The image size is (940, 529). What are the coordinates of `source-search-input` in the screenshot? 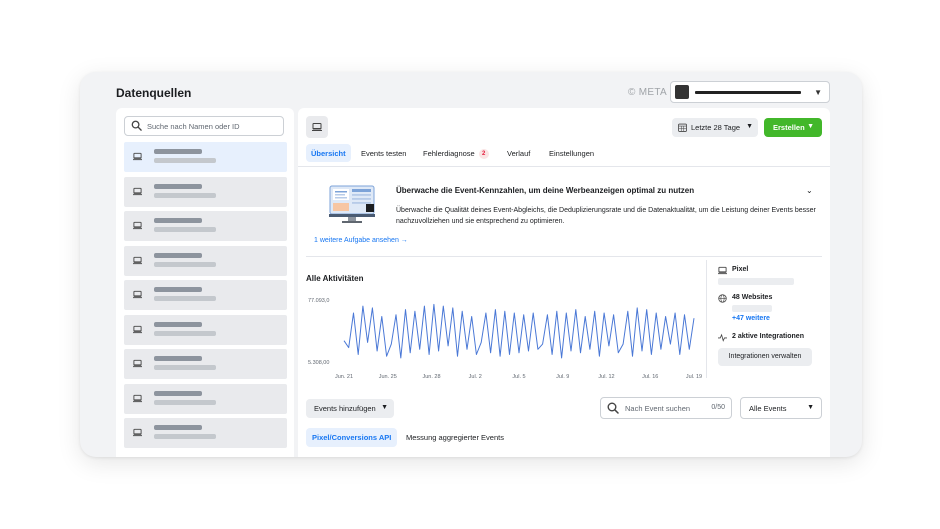 It's located at (212, 126).